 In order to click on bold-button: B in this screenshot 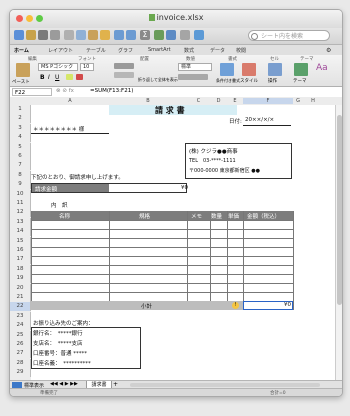, I will do `click(42, 77)`.